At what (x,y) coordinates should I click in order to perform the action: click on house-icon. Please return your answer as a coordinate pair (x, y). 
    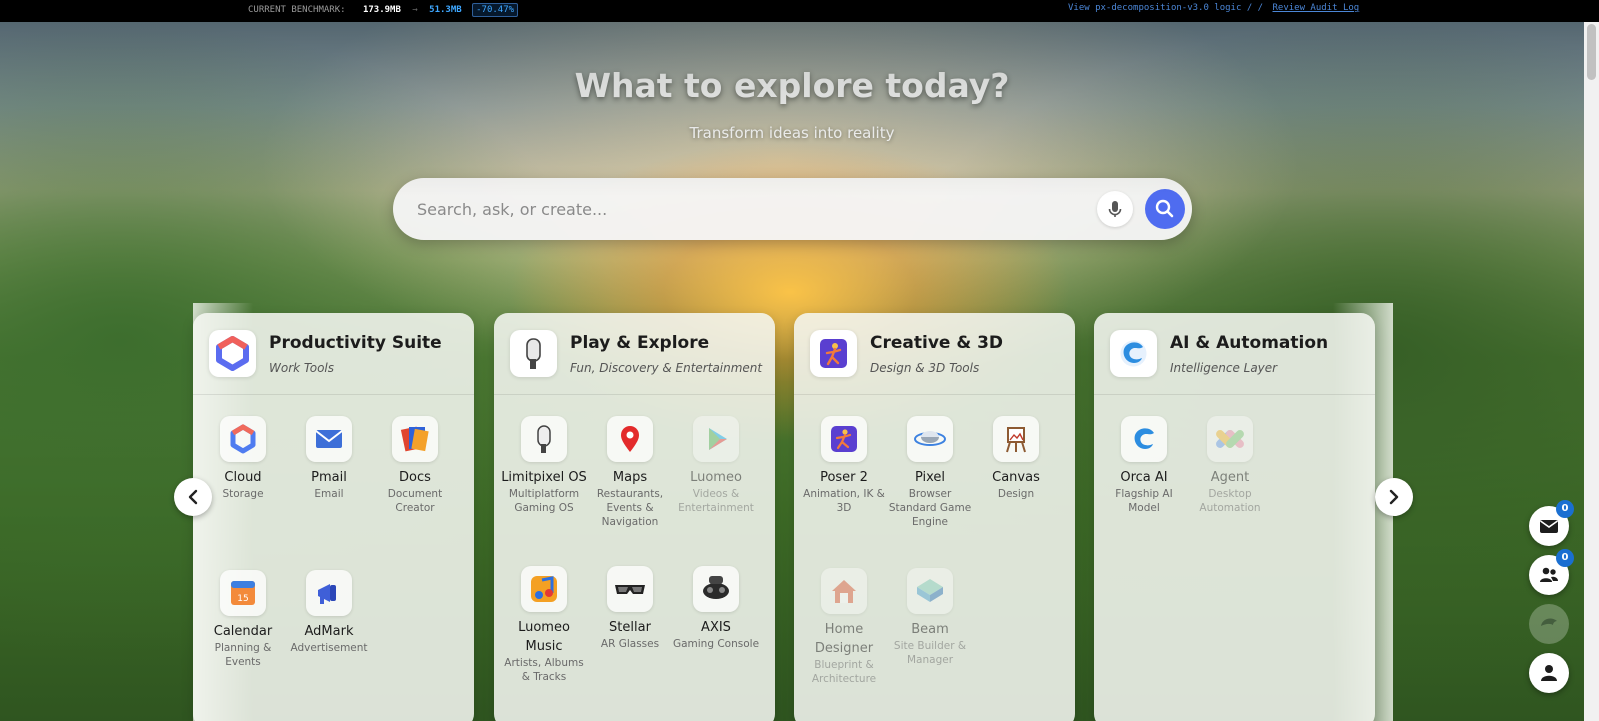
    Looking at the image, I should click on (844, 591).